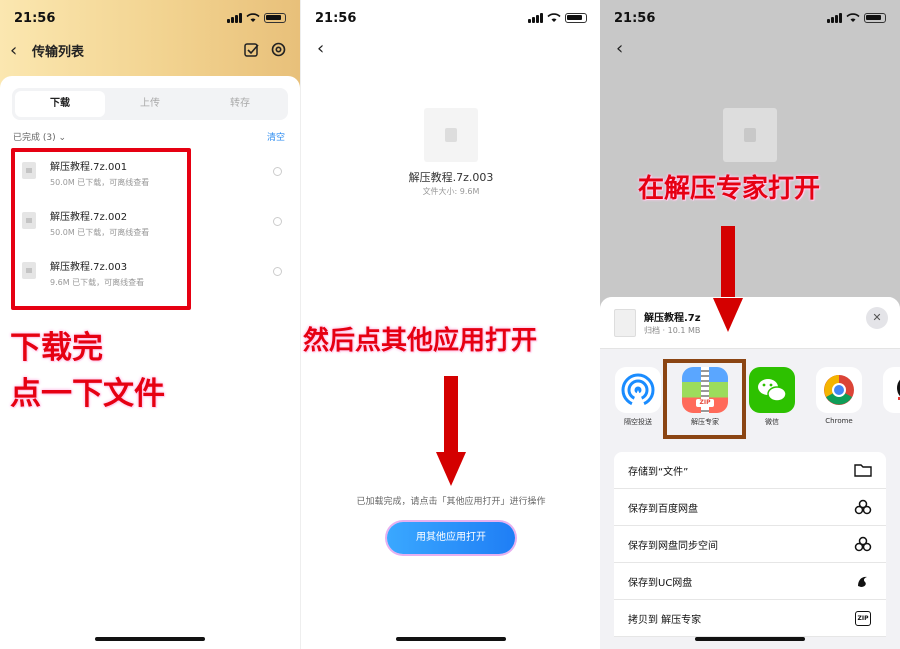  What do you see at coordinates (451, 177) in the screenshot?
I see `file-name: 解压教程.7z.003` at bounding box center [451, 177].